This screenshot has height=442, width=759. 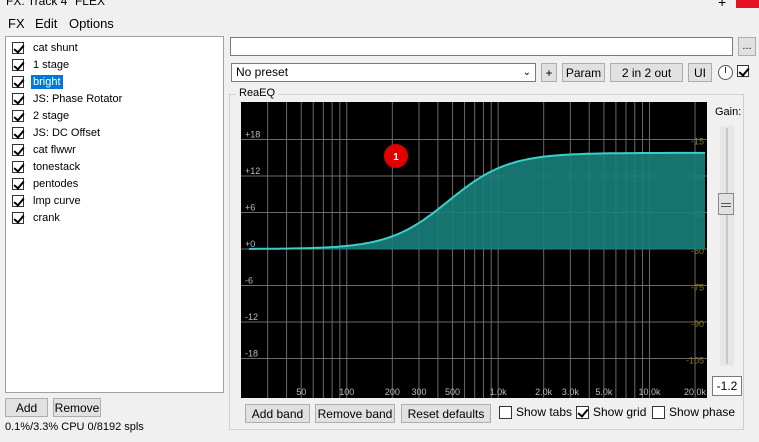 What do you see at coordinates (56, 184) in the screenshot?
I see `fx-item-label: pentodes` at bounding box center [56, 184].